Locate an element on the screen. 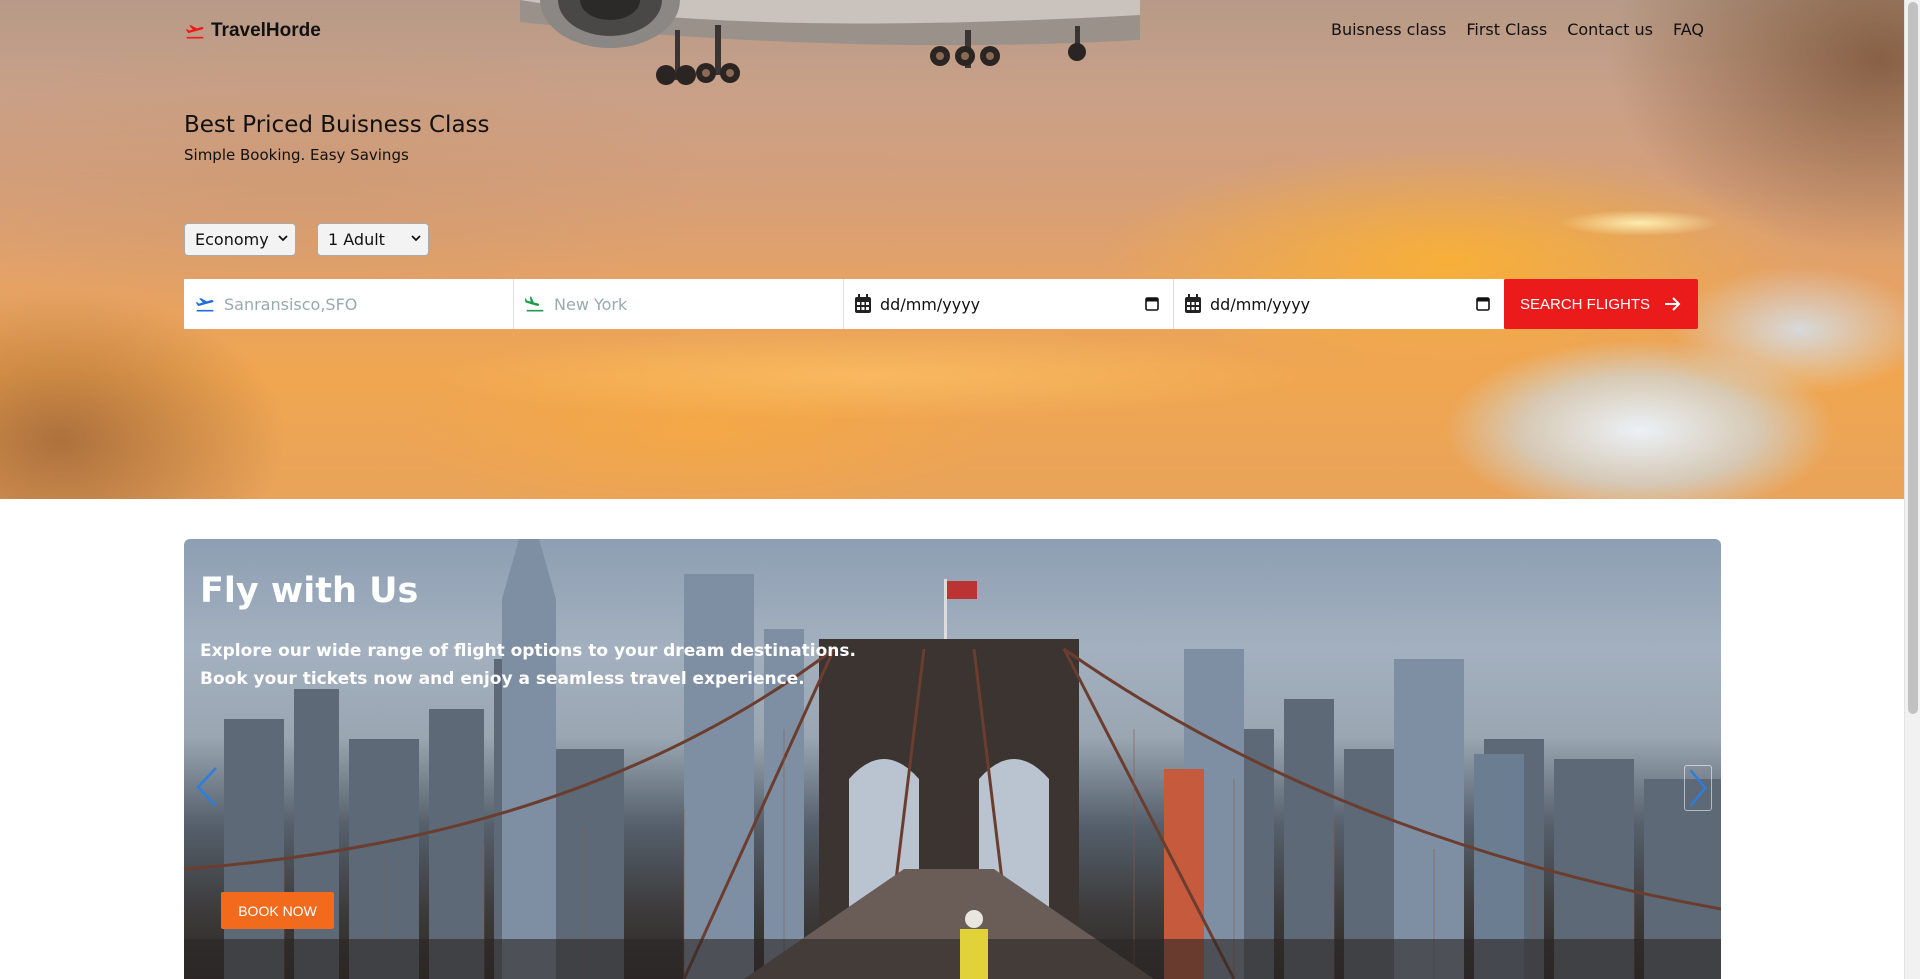 Image resolution: width=1920 pixels, height=979 pixels. passengers-select: 1 Adult is located at coordinates (373, 239).